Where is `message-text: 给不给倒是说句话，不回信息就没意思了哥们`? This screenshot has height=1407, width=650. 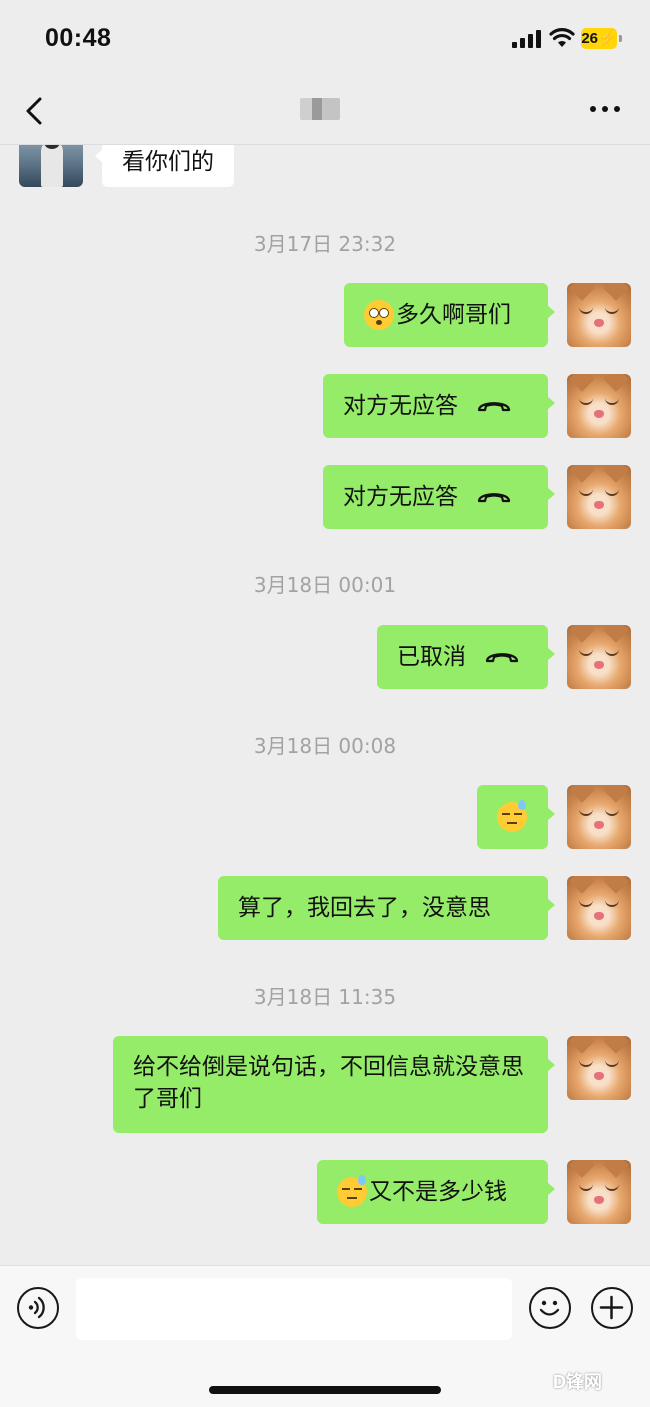
message-text: 给不给倒是说句话，不回信息就没意思了哥们 is located at coordinates (328, 1083).